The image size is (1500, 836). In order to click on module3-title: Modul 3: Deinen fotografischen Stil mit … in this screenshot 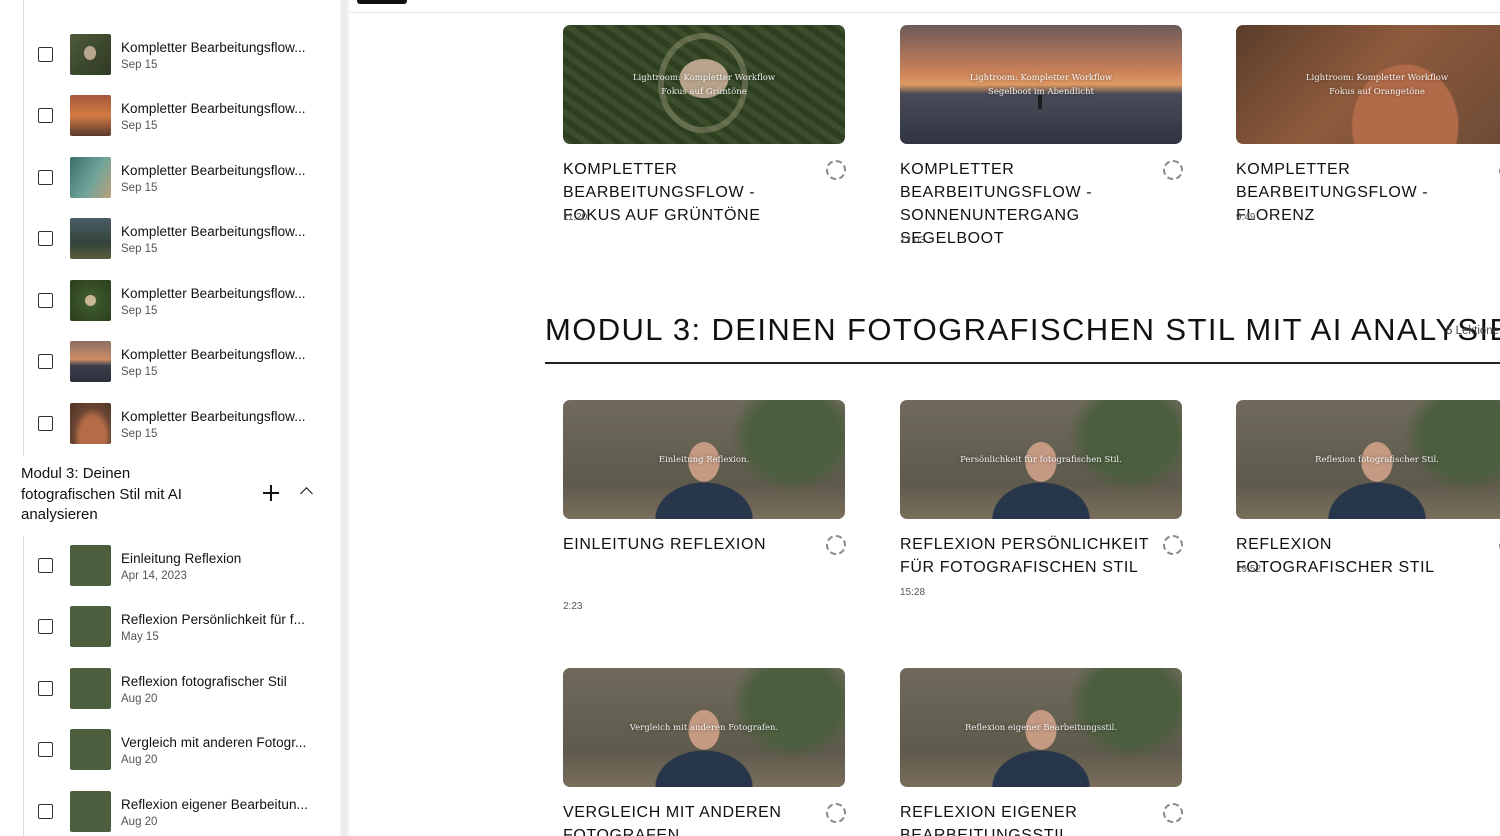, I will do `click(101, 494)`.